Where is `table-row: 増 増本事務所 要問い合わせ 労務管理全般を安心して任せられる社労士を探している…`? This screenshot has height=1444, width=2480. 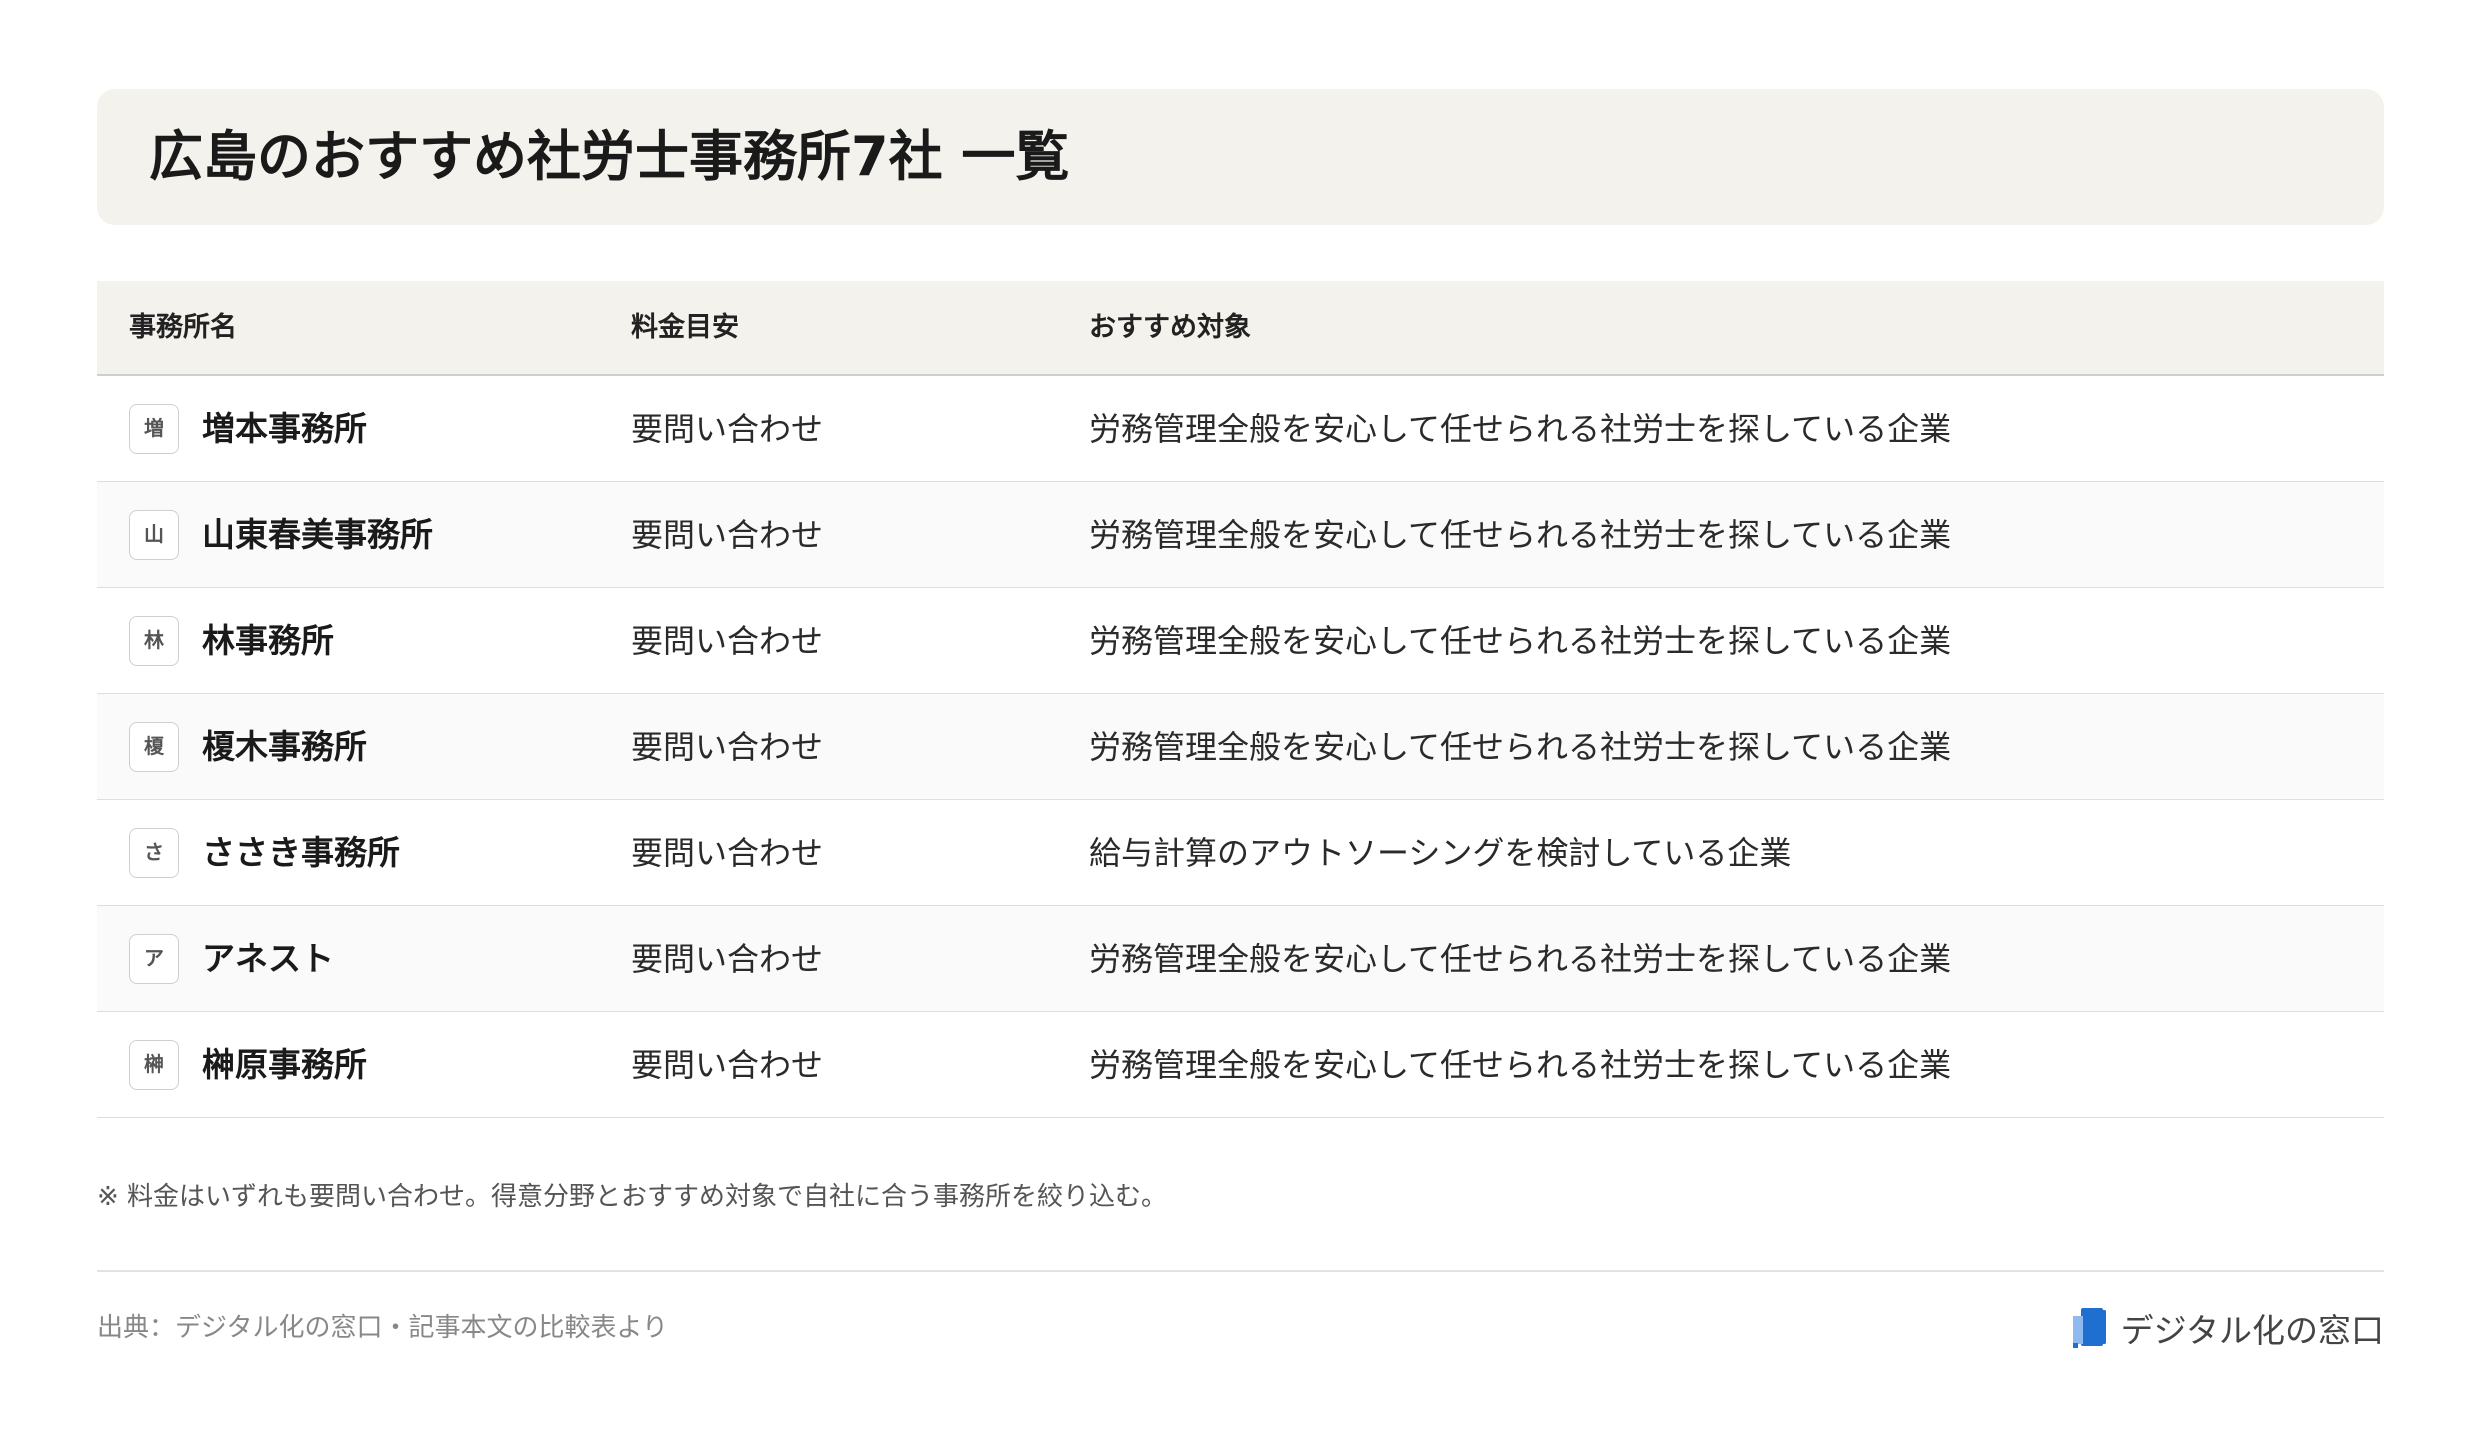
table-row: 増 増本事務所 要問い合わせ 労務管理全般を安心して任せられる社労士を探している… is located at coordinates (1240, 429).